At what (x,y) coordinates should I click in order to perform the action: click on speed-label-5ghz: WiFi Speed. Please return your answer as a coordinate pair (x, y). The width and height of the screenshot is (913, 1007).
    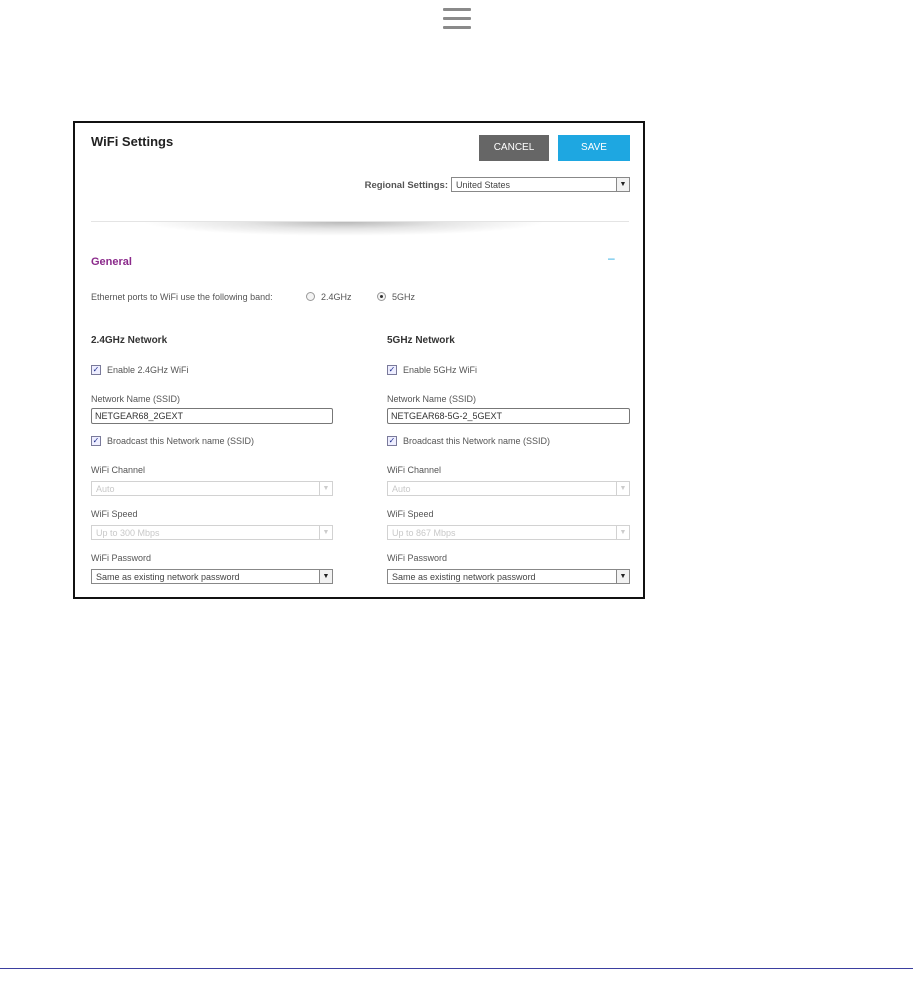
    Looking at the image, I should click on (410, 514).